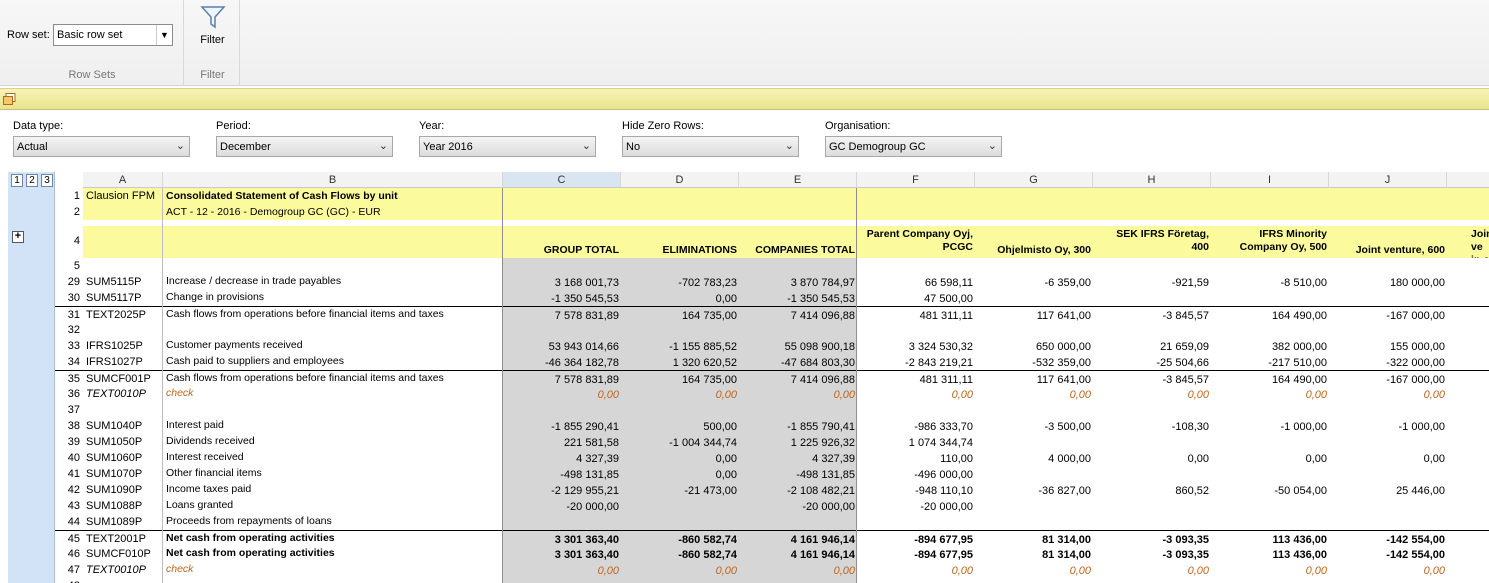 The height and width of the screenshot is (583, 1489). Describe the element at coordinates (562, 538) in the screenshot. I see `value-cell-c: 3 301 363,40` at that location.